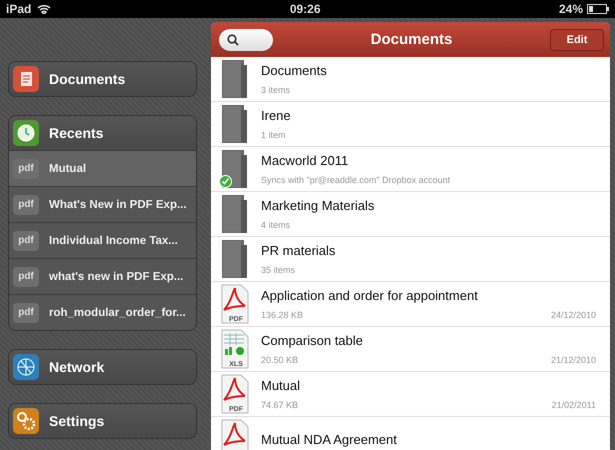 This screenshot has width=615, height=450. Describe the element at coordinates (26, 79) in the screenshot. I see `documents-icon` at that location.